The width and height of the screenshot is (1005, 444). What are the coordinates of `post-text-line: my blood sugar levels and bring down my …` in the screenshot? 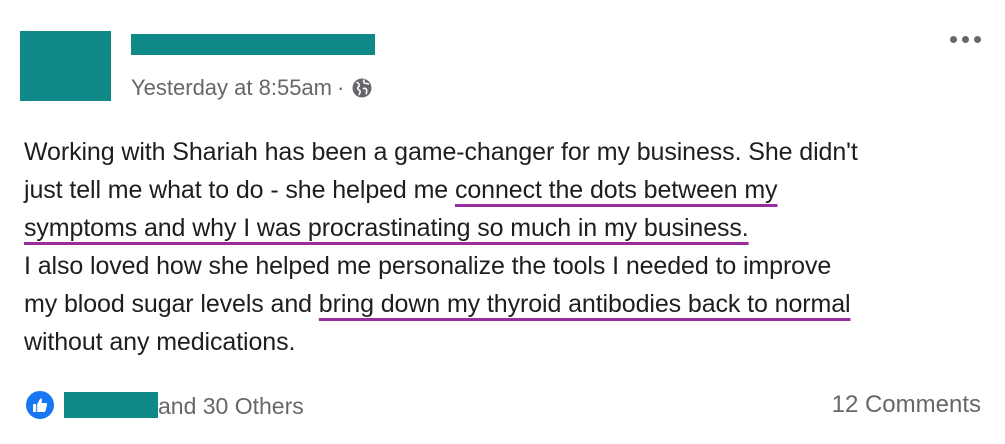 It's located at (505, 304).